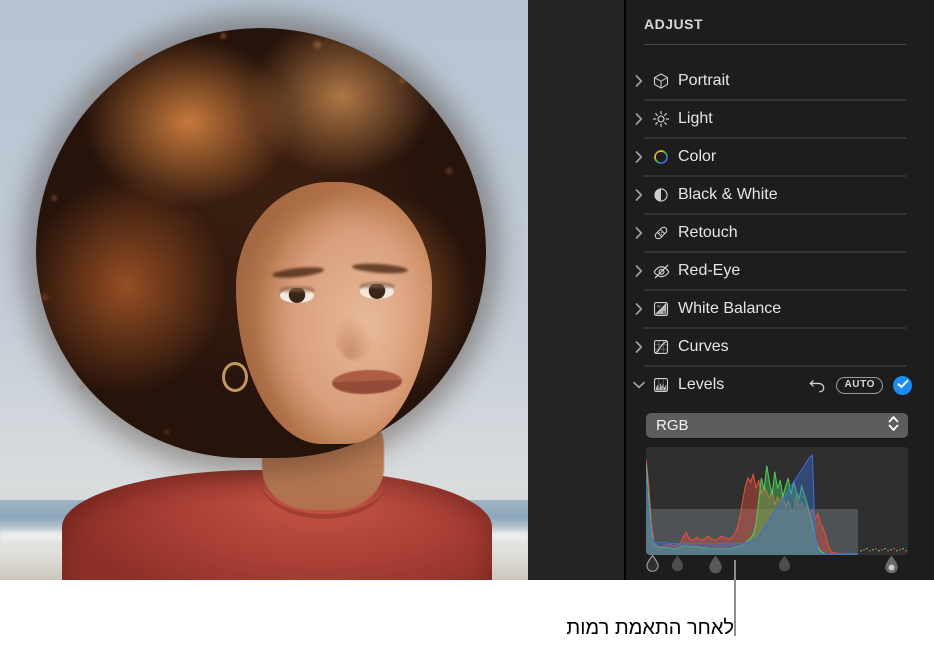 The height and width of the screenshot is (654, 934). What do you see at coordinates (661, 309) in the screenshot?
I see `white-balance-icon: W B` at bounding box center [661, 309].